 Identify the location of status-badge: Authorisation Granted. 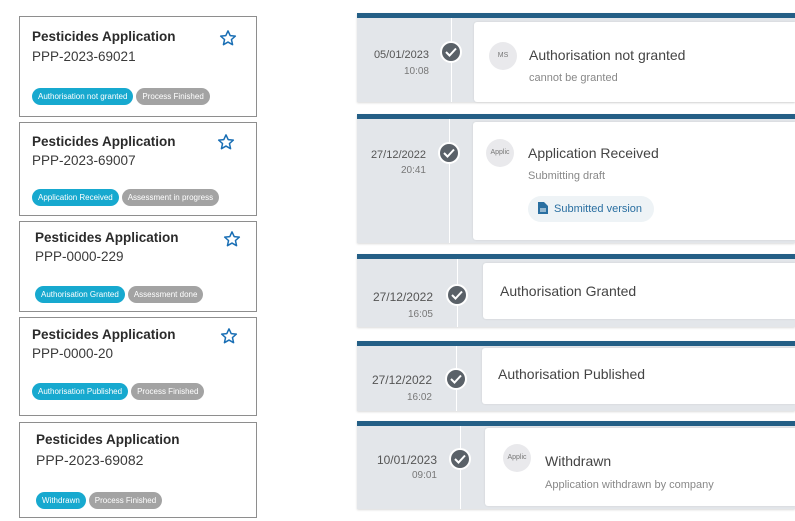
(80, 294).